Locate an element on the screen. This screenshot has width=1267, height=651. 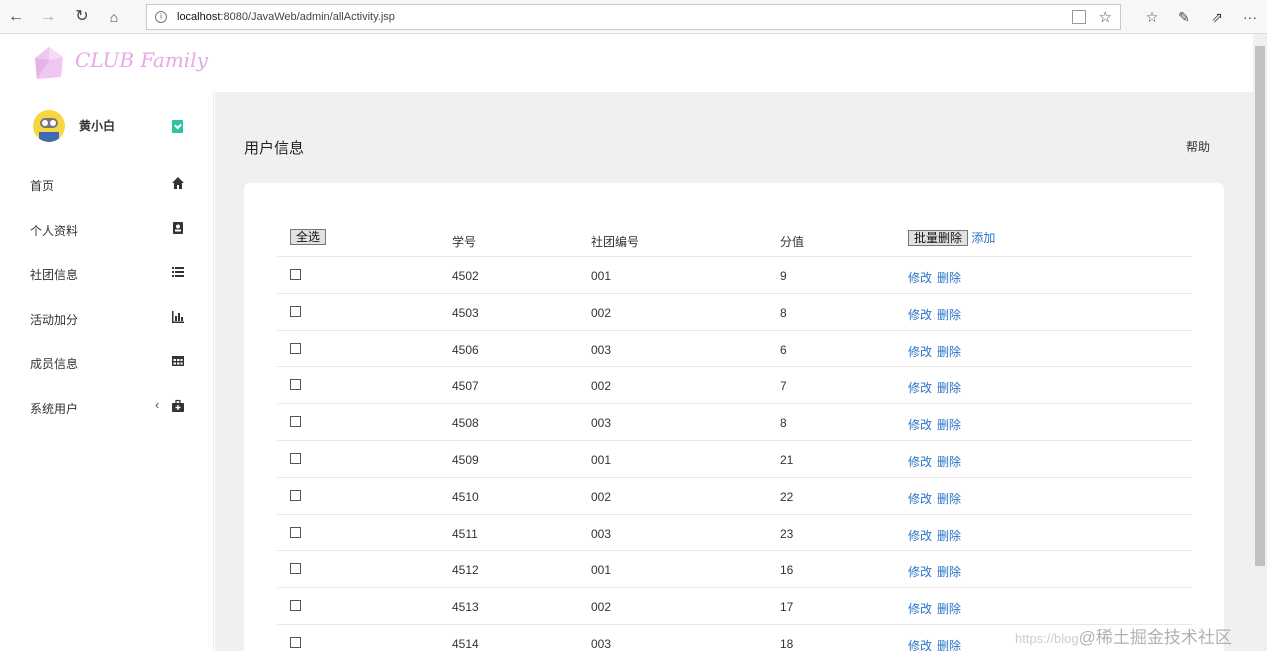
table-row: 4502 001 9 修改 删除 is located at coordinates (734, 275).